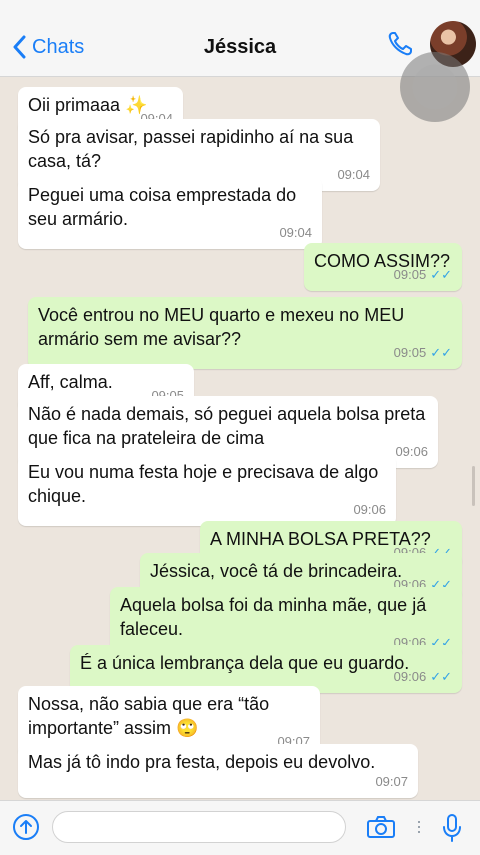  What do you see at coordinates (452, 828) in the screenshot?
I see `microphone-icon` at bounding box center [452, 828].